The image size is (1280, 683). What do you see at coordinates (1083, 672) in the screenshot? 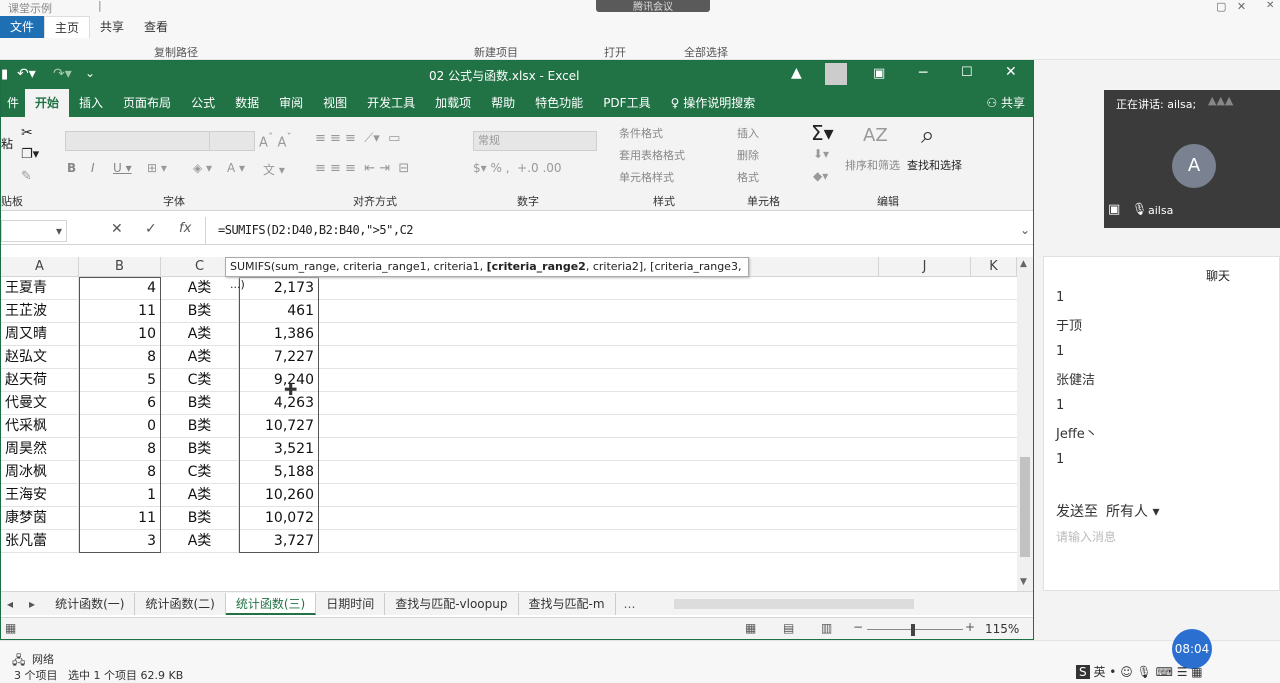
I see `sogou-icon: S` at bounding box center [1083, 672].